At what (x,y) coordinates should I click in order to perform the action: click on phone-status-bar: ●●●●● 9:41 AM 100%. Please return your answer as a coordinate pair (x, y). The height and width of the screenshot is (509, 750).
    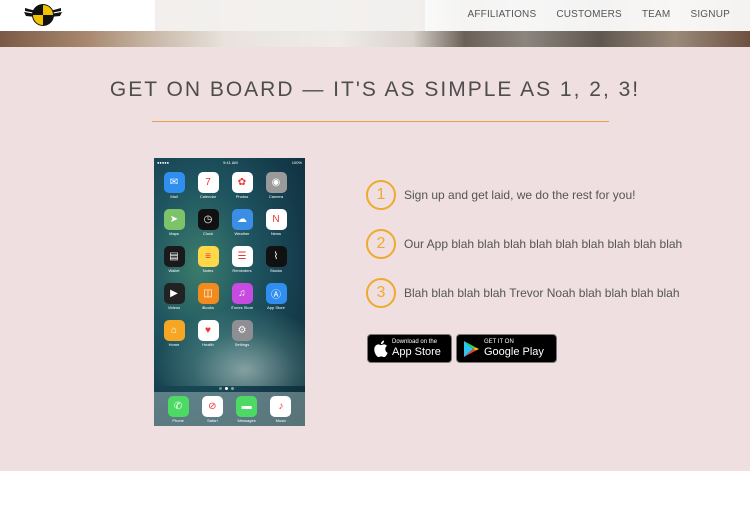
    Looking at the image, I should click on (229, 162).